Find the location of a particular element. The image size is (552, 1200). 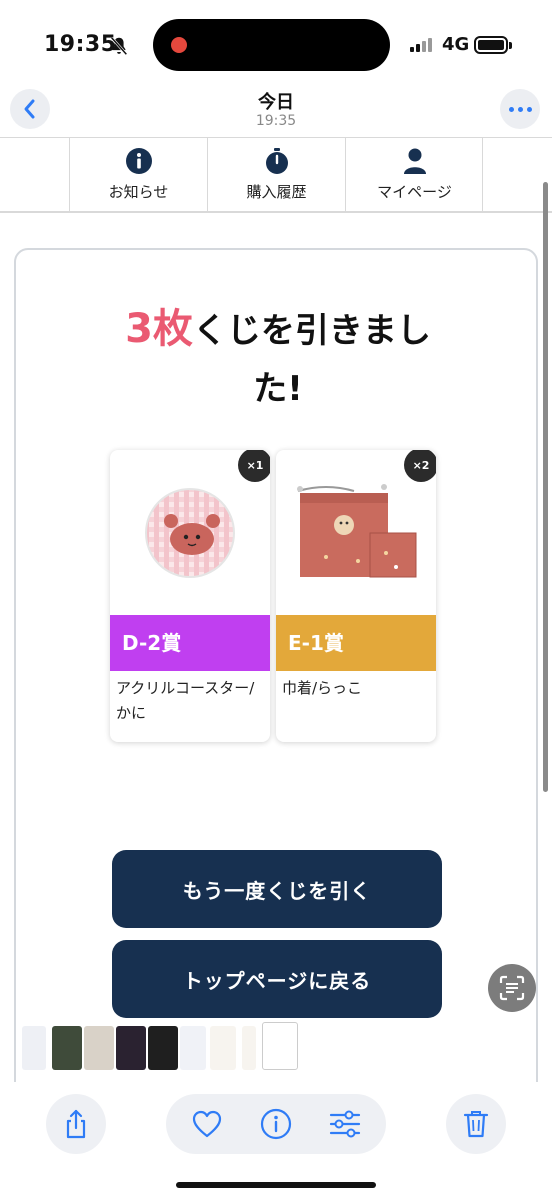

share-icon is located at coordinates (76, 1124).